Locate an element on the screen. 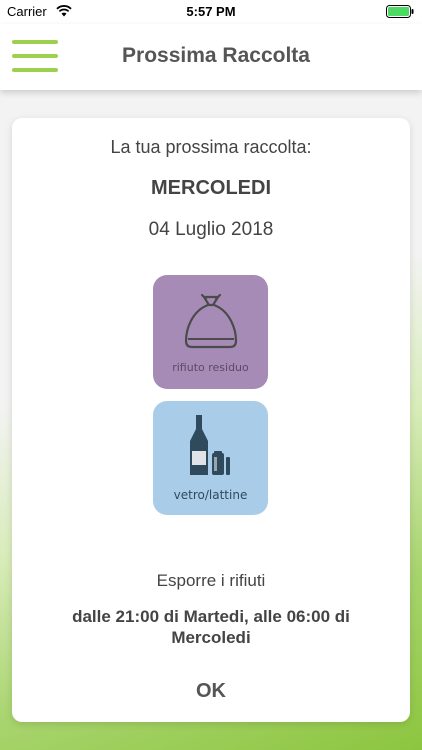 The image size is (422, 750). status-bar: Carrier 5:57 PM is located at coordinates (211, 12).